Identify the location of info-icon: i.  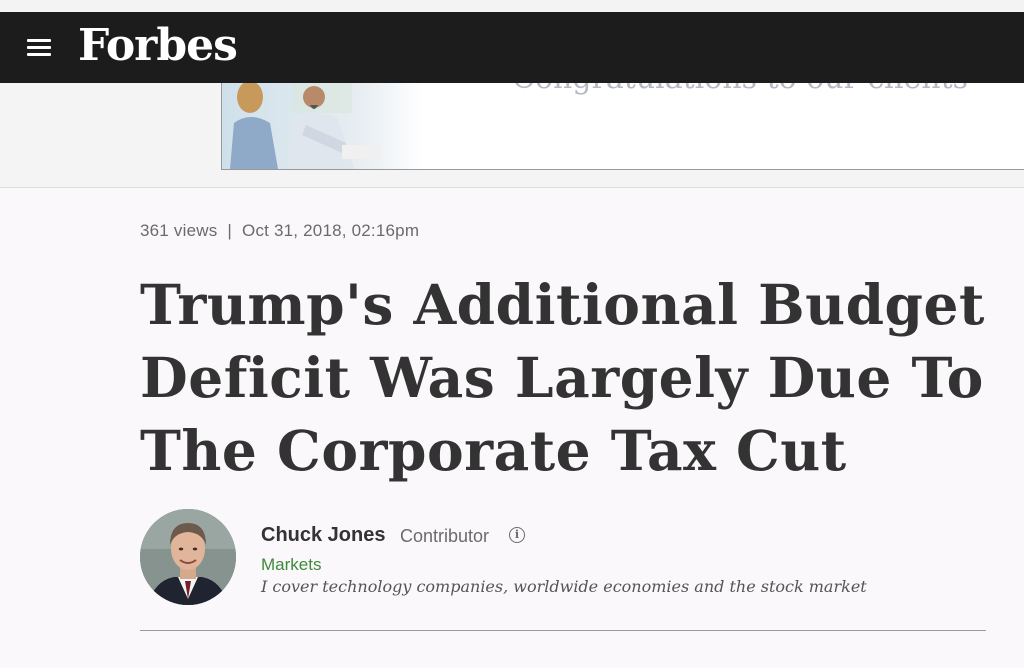
(517, 535).